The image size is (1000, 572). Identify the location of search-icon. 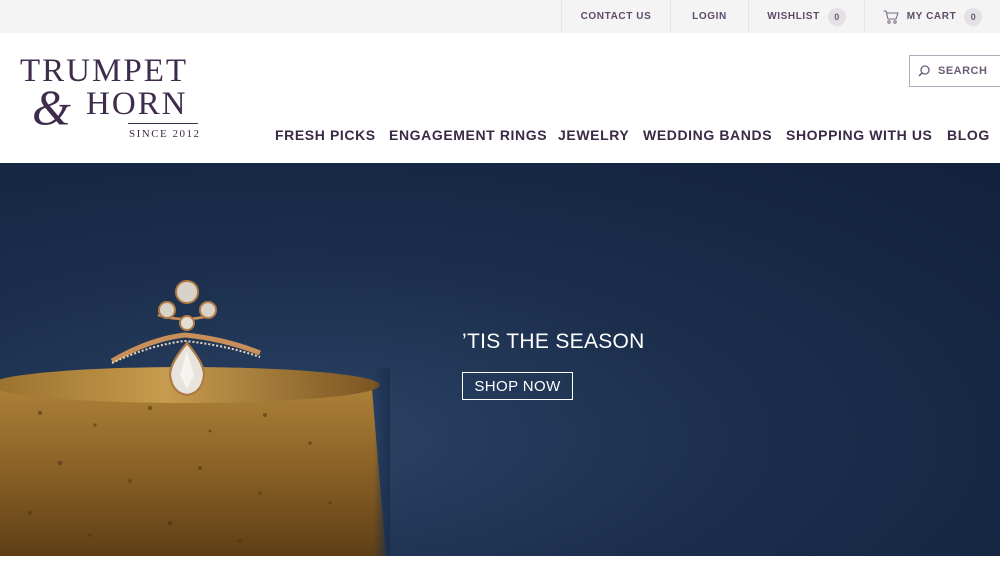
(924, 71).